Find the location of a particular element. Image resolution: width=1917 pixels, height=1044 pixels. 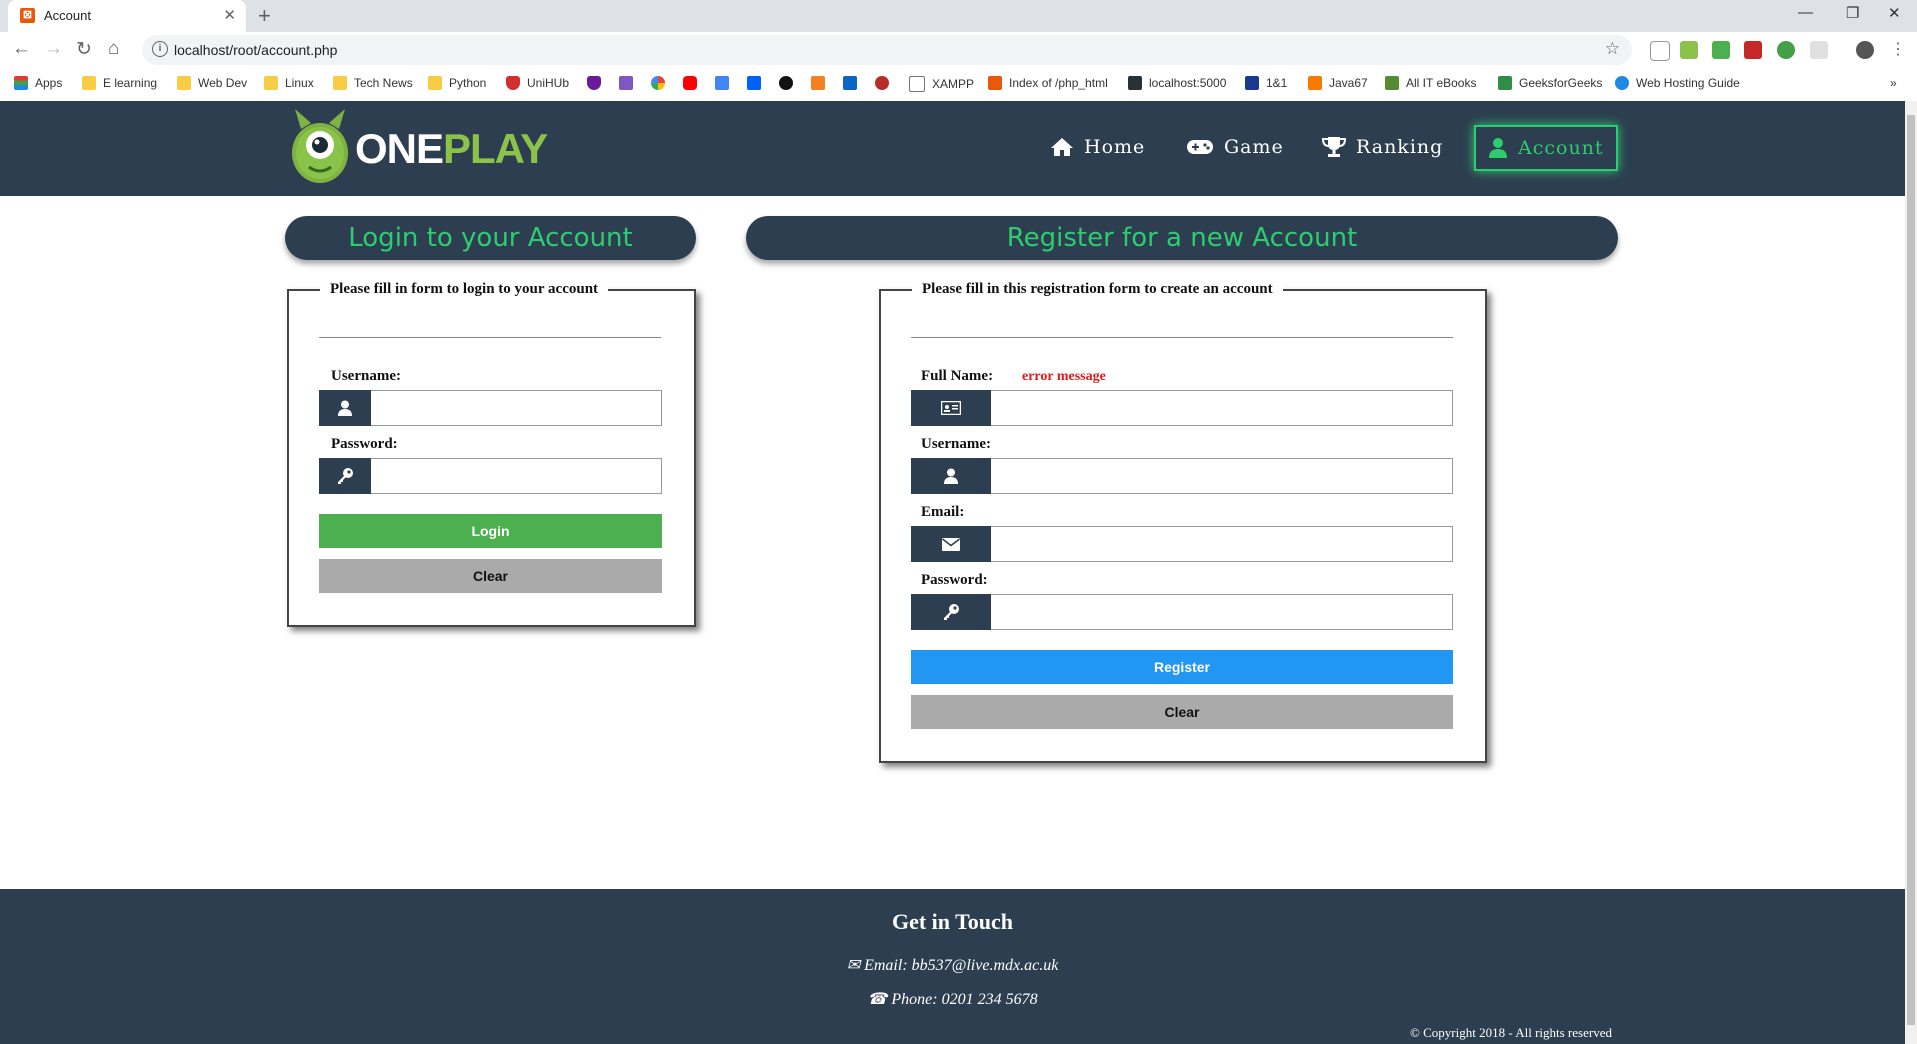

register-clear-button: Clear is located at coordinates (1182, 712).